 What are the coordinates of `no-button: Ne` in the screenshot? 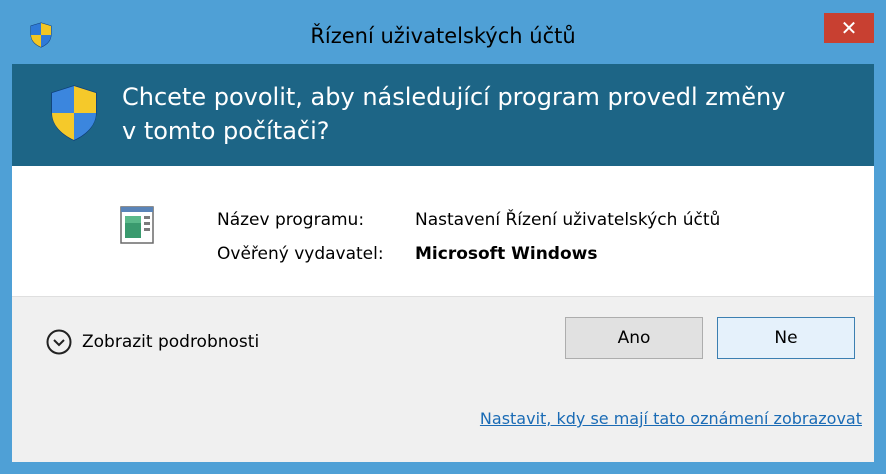 It's located at (786, 338).